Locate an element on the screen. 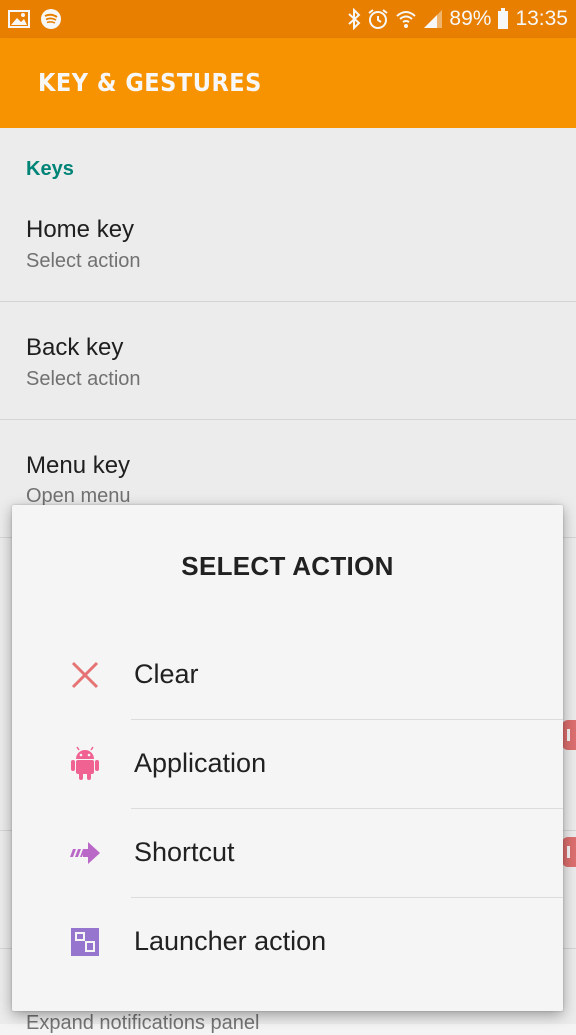 The image size is (576, 1035). option-label: Launcher action is located at coordinates (230, 941).